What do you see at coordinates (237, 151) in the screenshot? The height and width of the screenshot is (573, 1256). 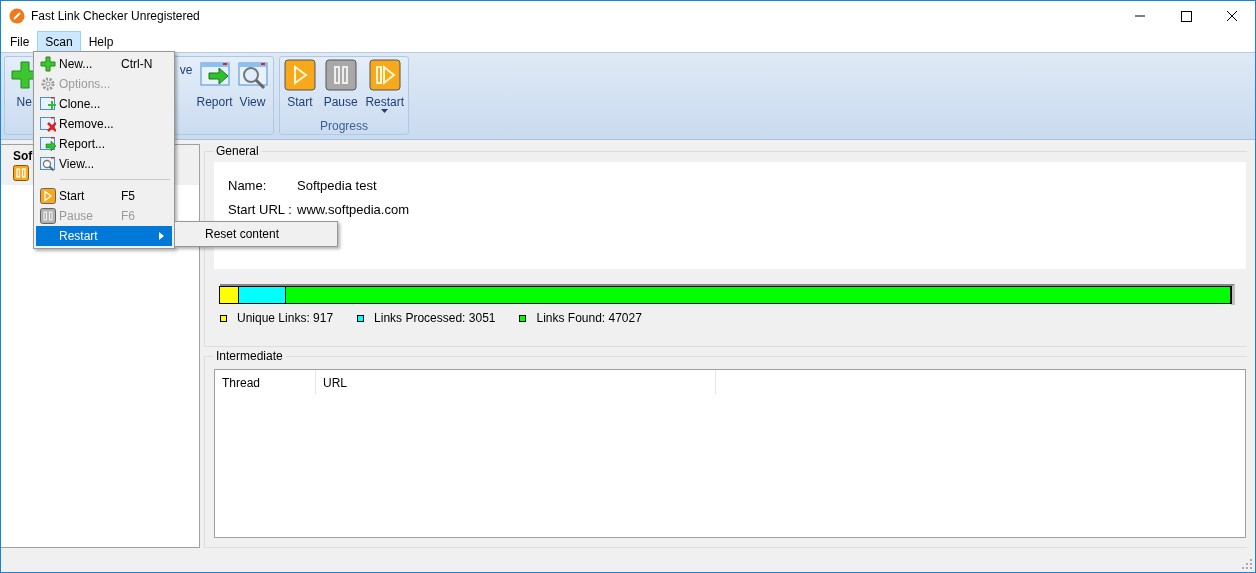 I see `group-title: General` at bounding box center [237, 151].